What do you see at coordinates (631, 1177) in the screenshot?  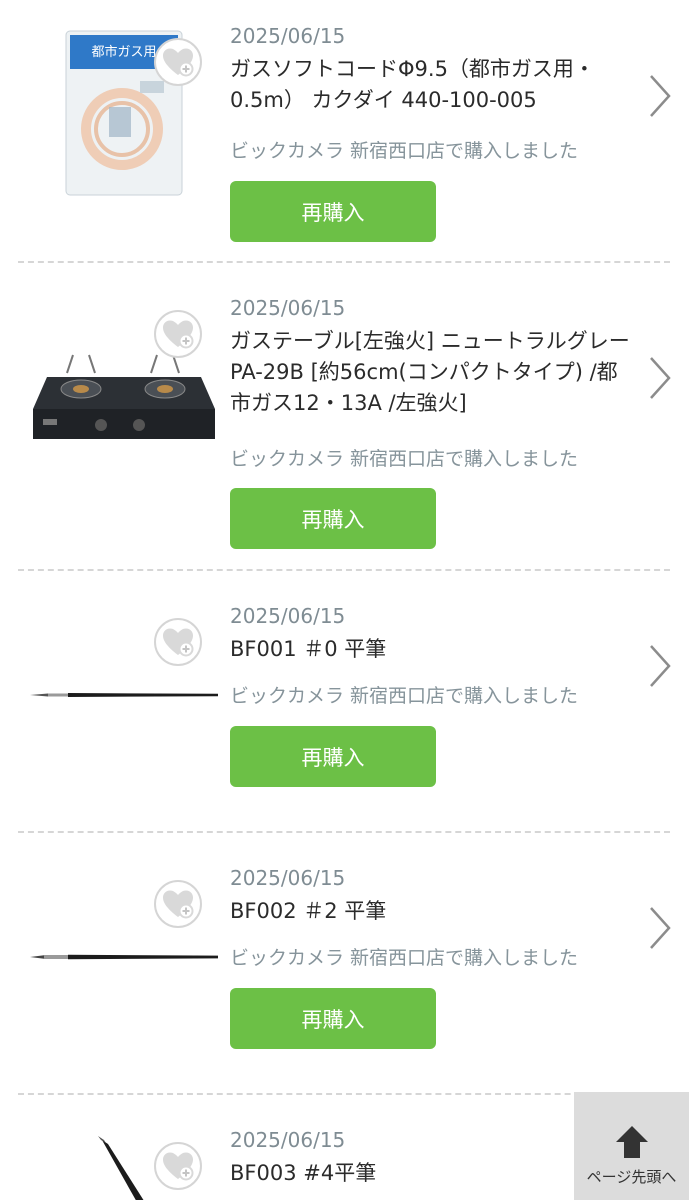 I see `back-to-top-label: ページ先頭へ` at bounding box center [631, 1177].